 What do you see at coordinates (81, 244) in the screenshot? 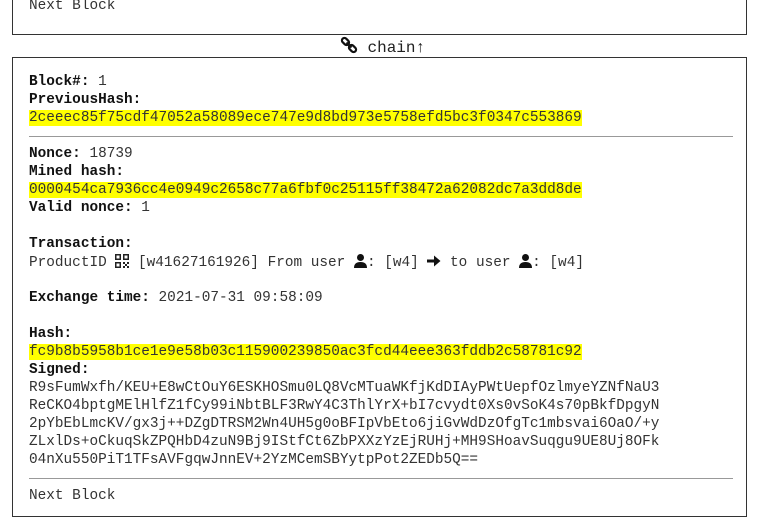
I see `transaction-label: Transaction:` at bounding box center [81, 244].